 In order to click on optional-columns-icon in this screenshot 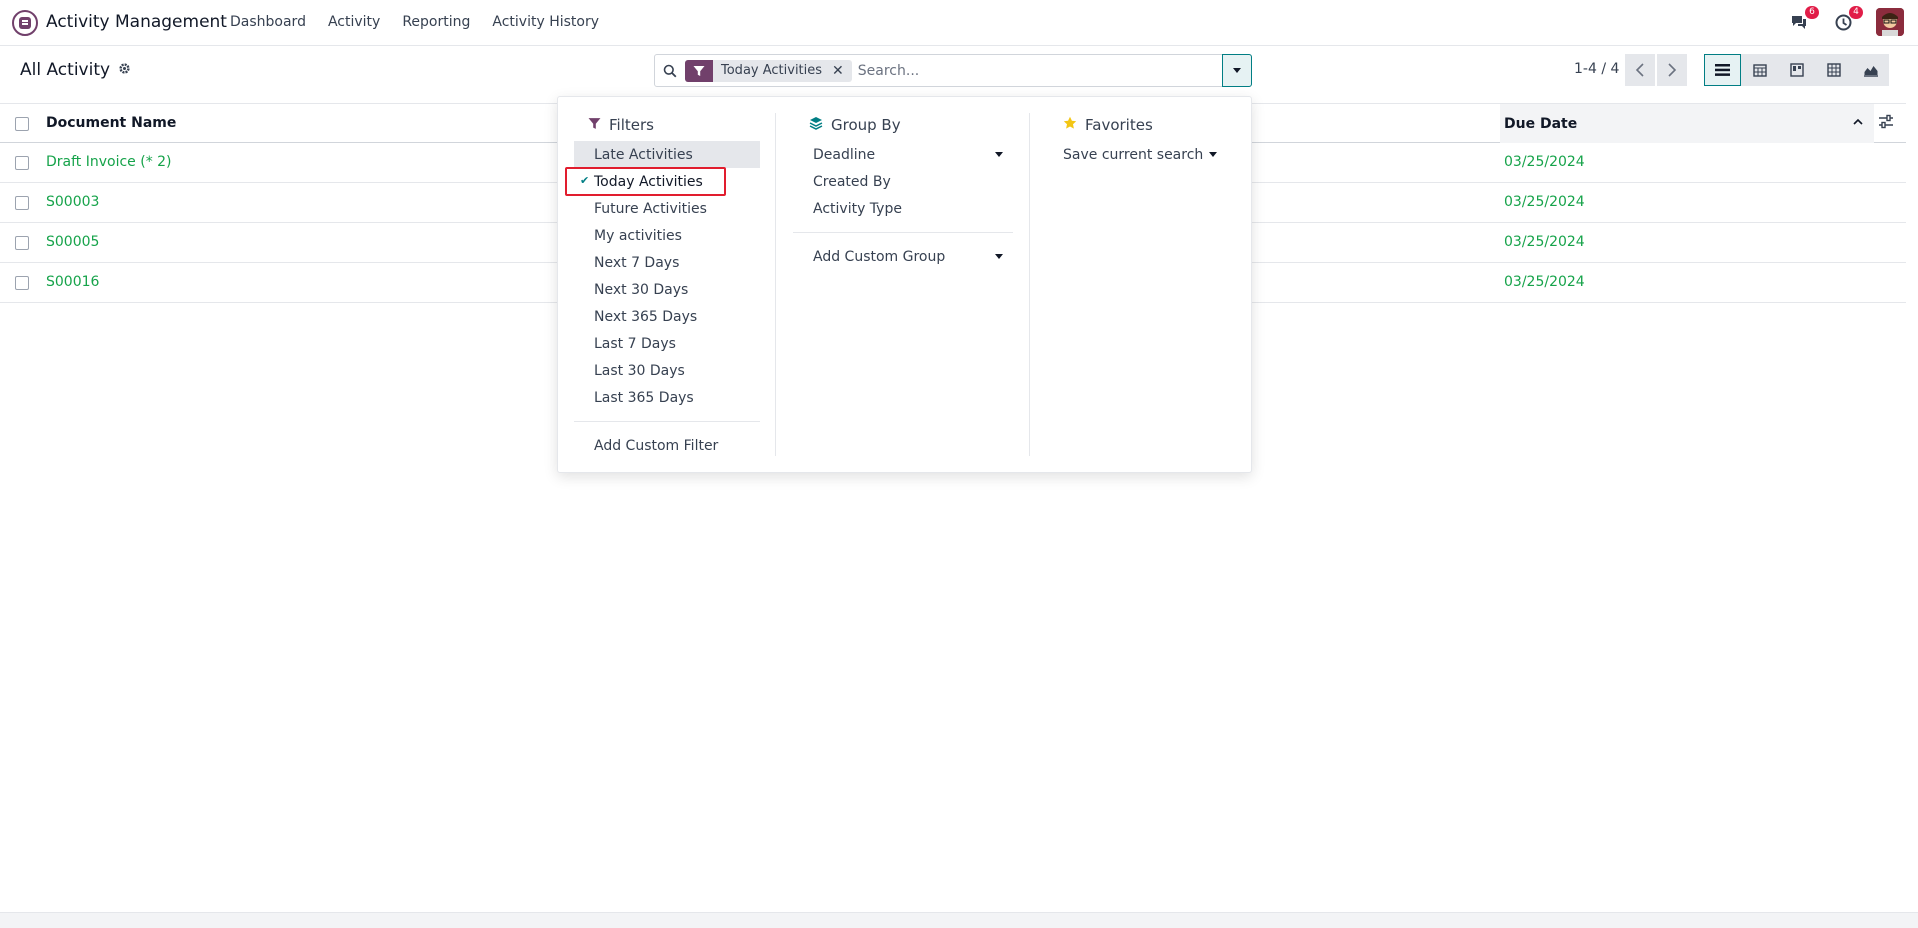, I will do `click(1886, 124)`.